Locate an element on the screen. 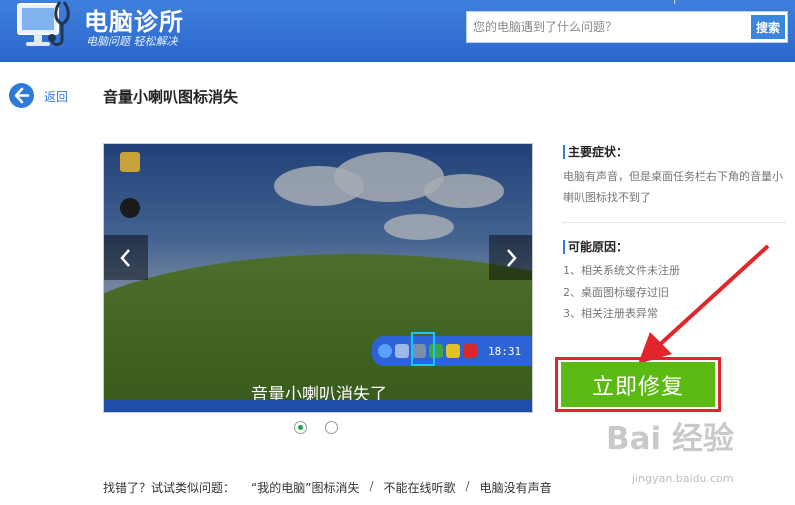 The image size is (795, 505). symptoms-text: 电脑有声音，但是桌面任务栏右下角的音量小喇叭图标找不到了 is located at coordinates (673, 187).